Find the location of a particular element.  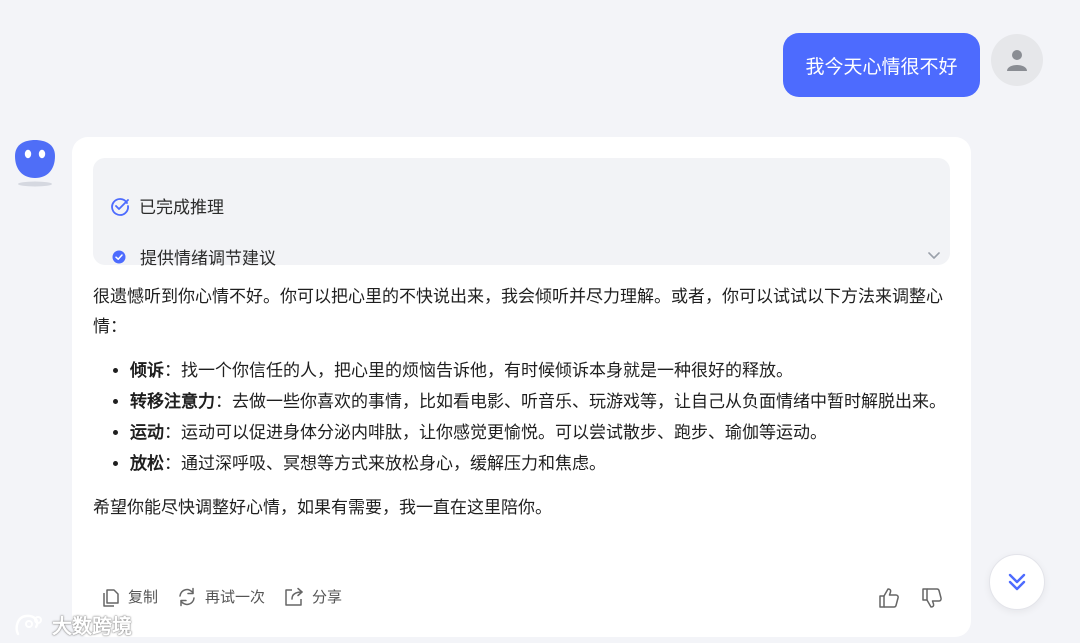

reasoning-status-label: 已完成推理 is located at coordinates (181, 208).